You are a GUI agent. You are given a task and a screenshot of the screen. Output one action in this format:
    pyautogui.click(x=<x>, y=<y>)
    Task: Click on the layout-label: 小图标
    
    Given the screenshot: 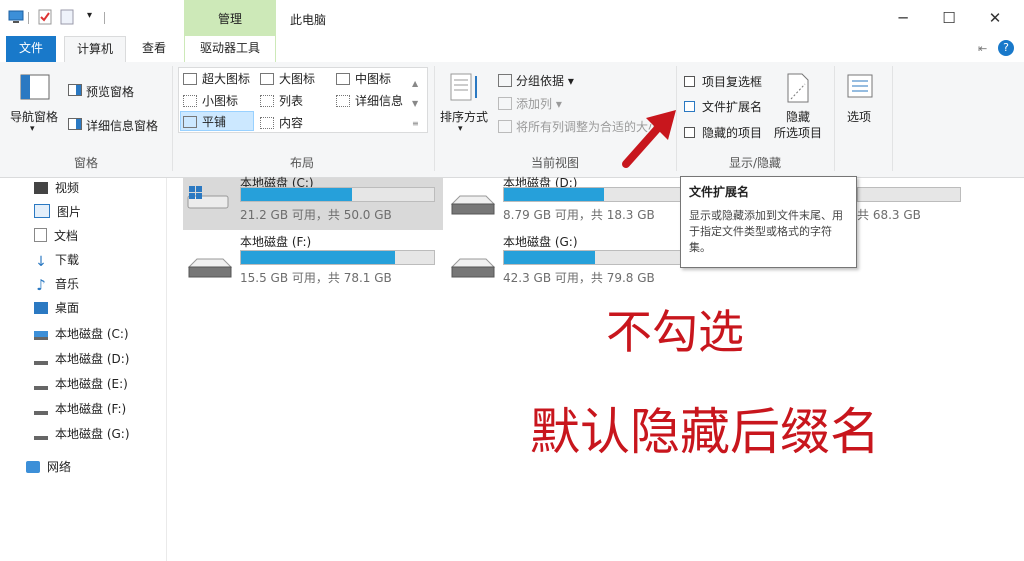 What is the action you would take?
    pyautogui.click(x=220, y=101)
    